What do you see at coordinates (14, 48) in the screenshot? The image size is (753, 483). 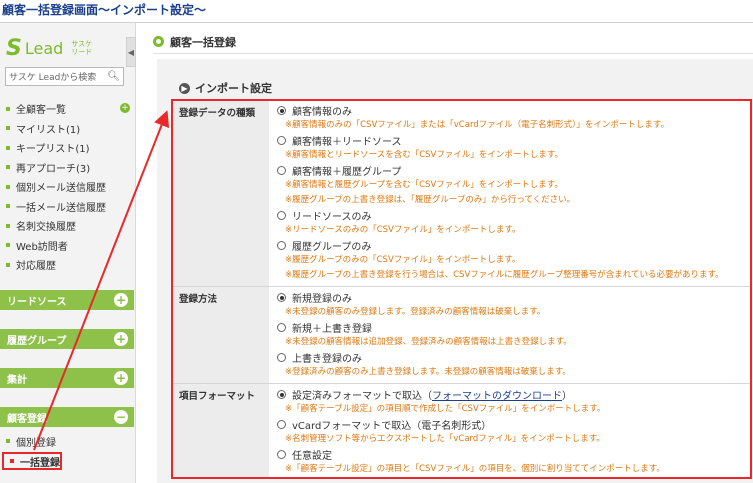 I see `logo-mark: S` at bounding box center [14, 48].